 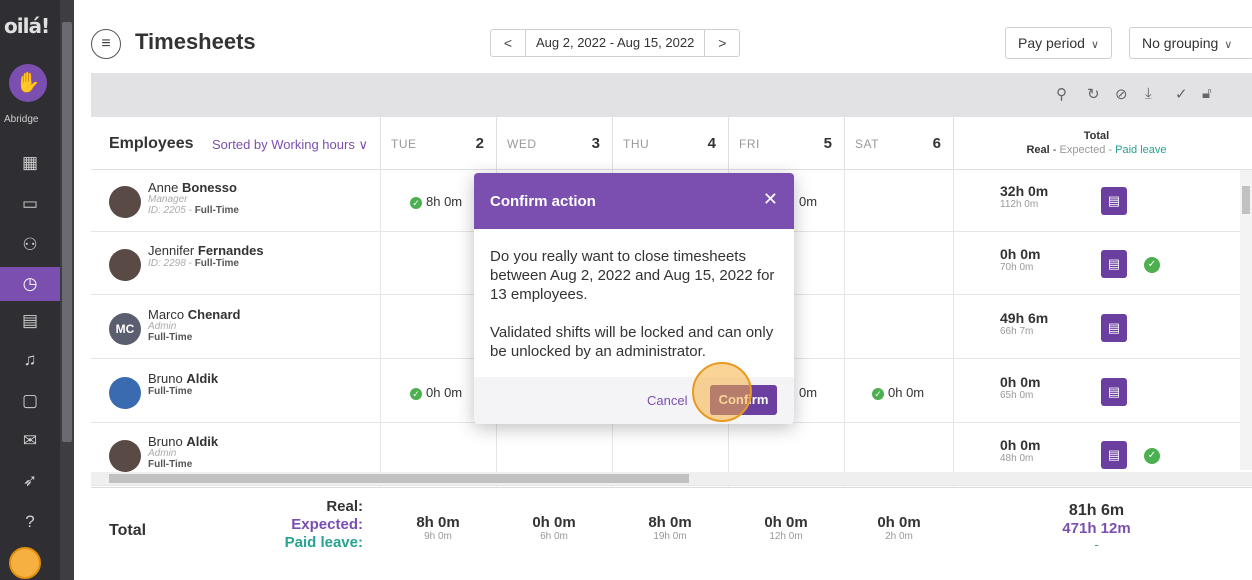 I want to click on employees-column-header: Employees, so click(x=151, y=143).